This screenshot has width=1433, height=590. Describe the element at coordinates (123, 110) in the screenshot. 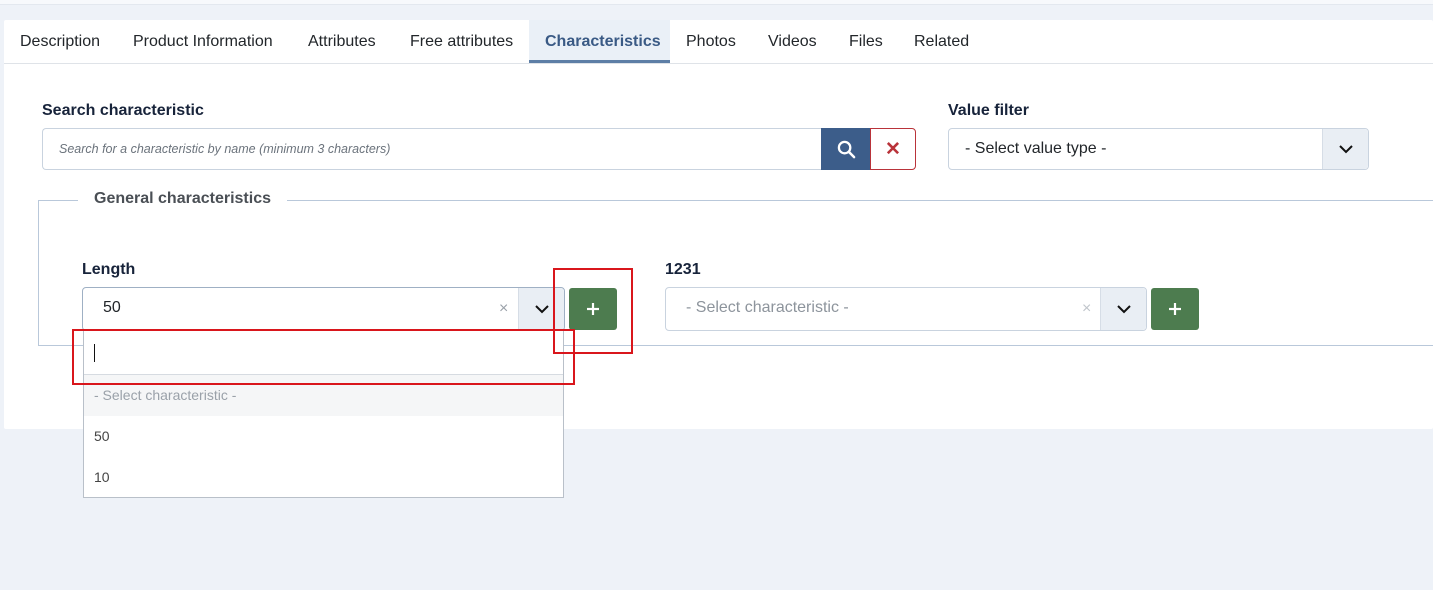

I see `search-characteristic-label: Search characteristic` at that location.